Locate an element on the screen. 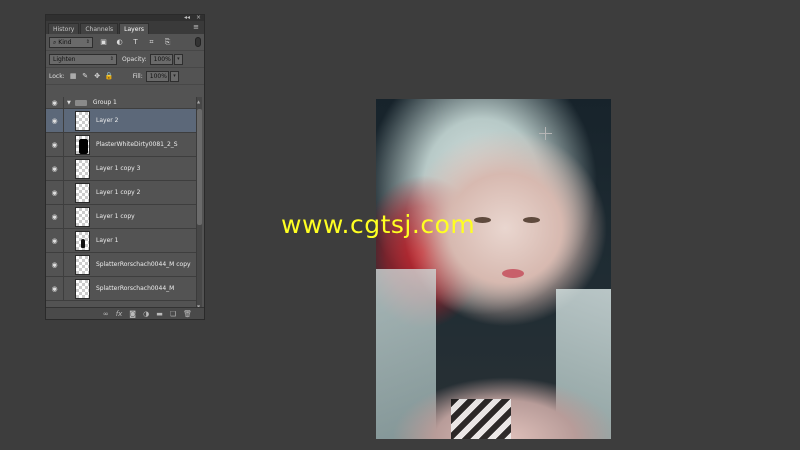 The width and height of the screenshot is (800, 450). watermark-text: www.cgtsj.com is located at coordinates (378, 224).